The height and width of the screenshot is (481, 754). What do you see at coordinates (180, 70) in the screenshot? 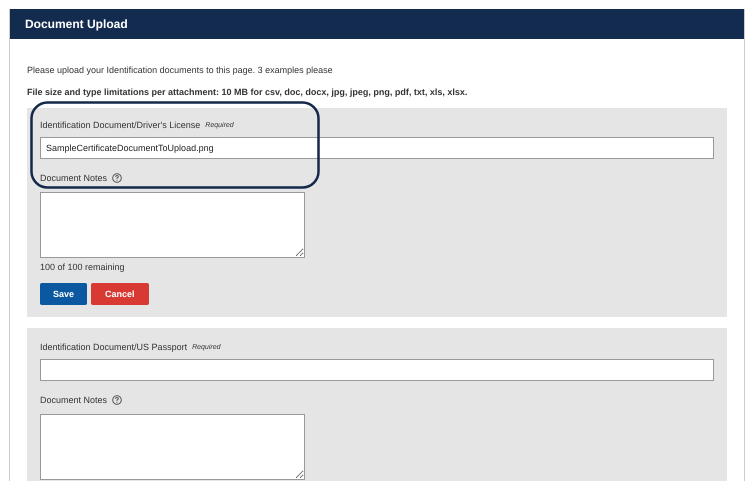
I see `intro-text: Please upload your Identification documents to this page. 3 examples please` at bounding box center [180, 70].